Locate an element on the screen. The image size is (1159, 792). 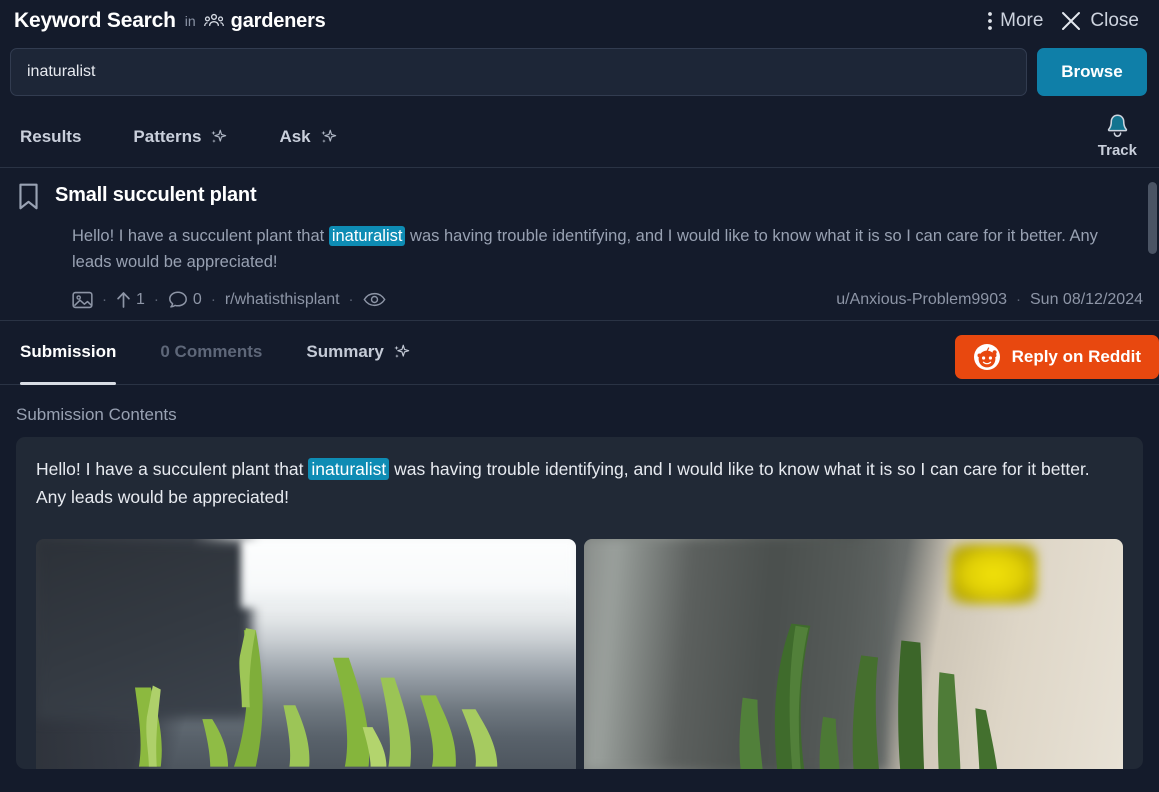
browse-button: Browse is located at coordinates (1092, 72).